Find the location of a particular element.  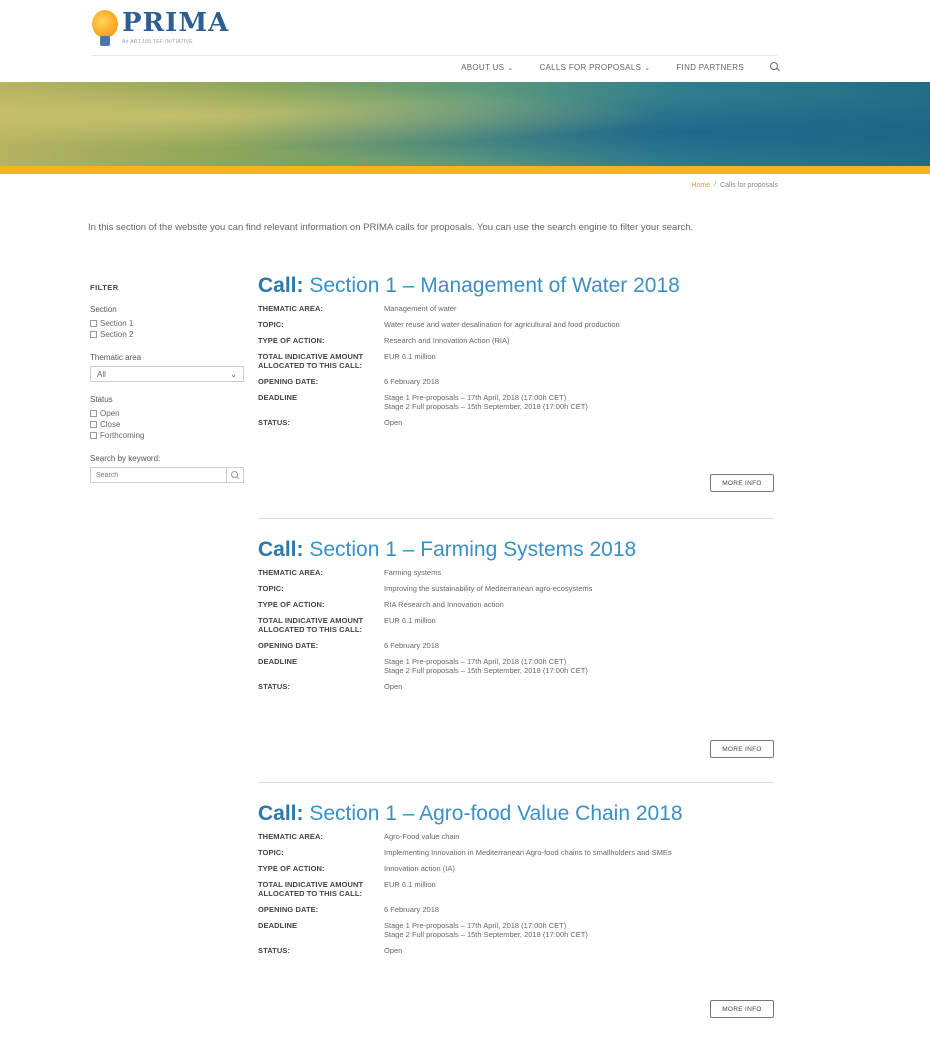

call-prefix: Call: is located at coordinates (281, 285).